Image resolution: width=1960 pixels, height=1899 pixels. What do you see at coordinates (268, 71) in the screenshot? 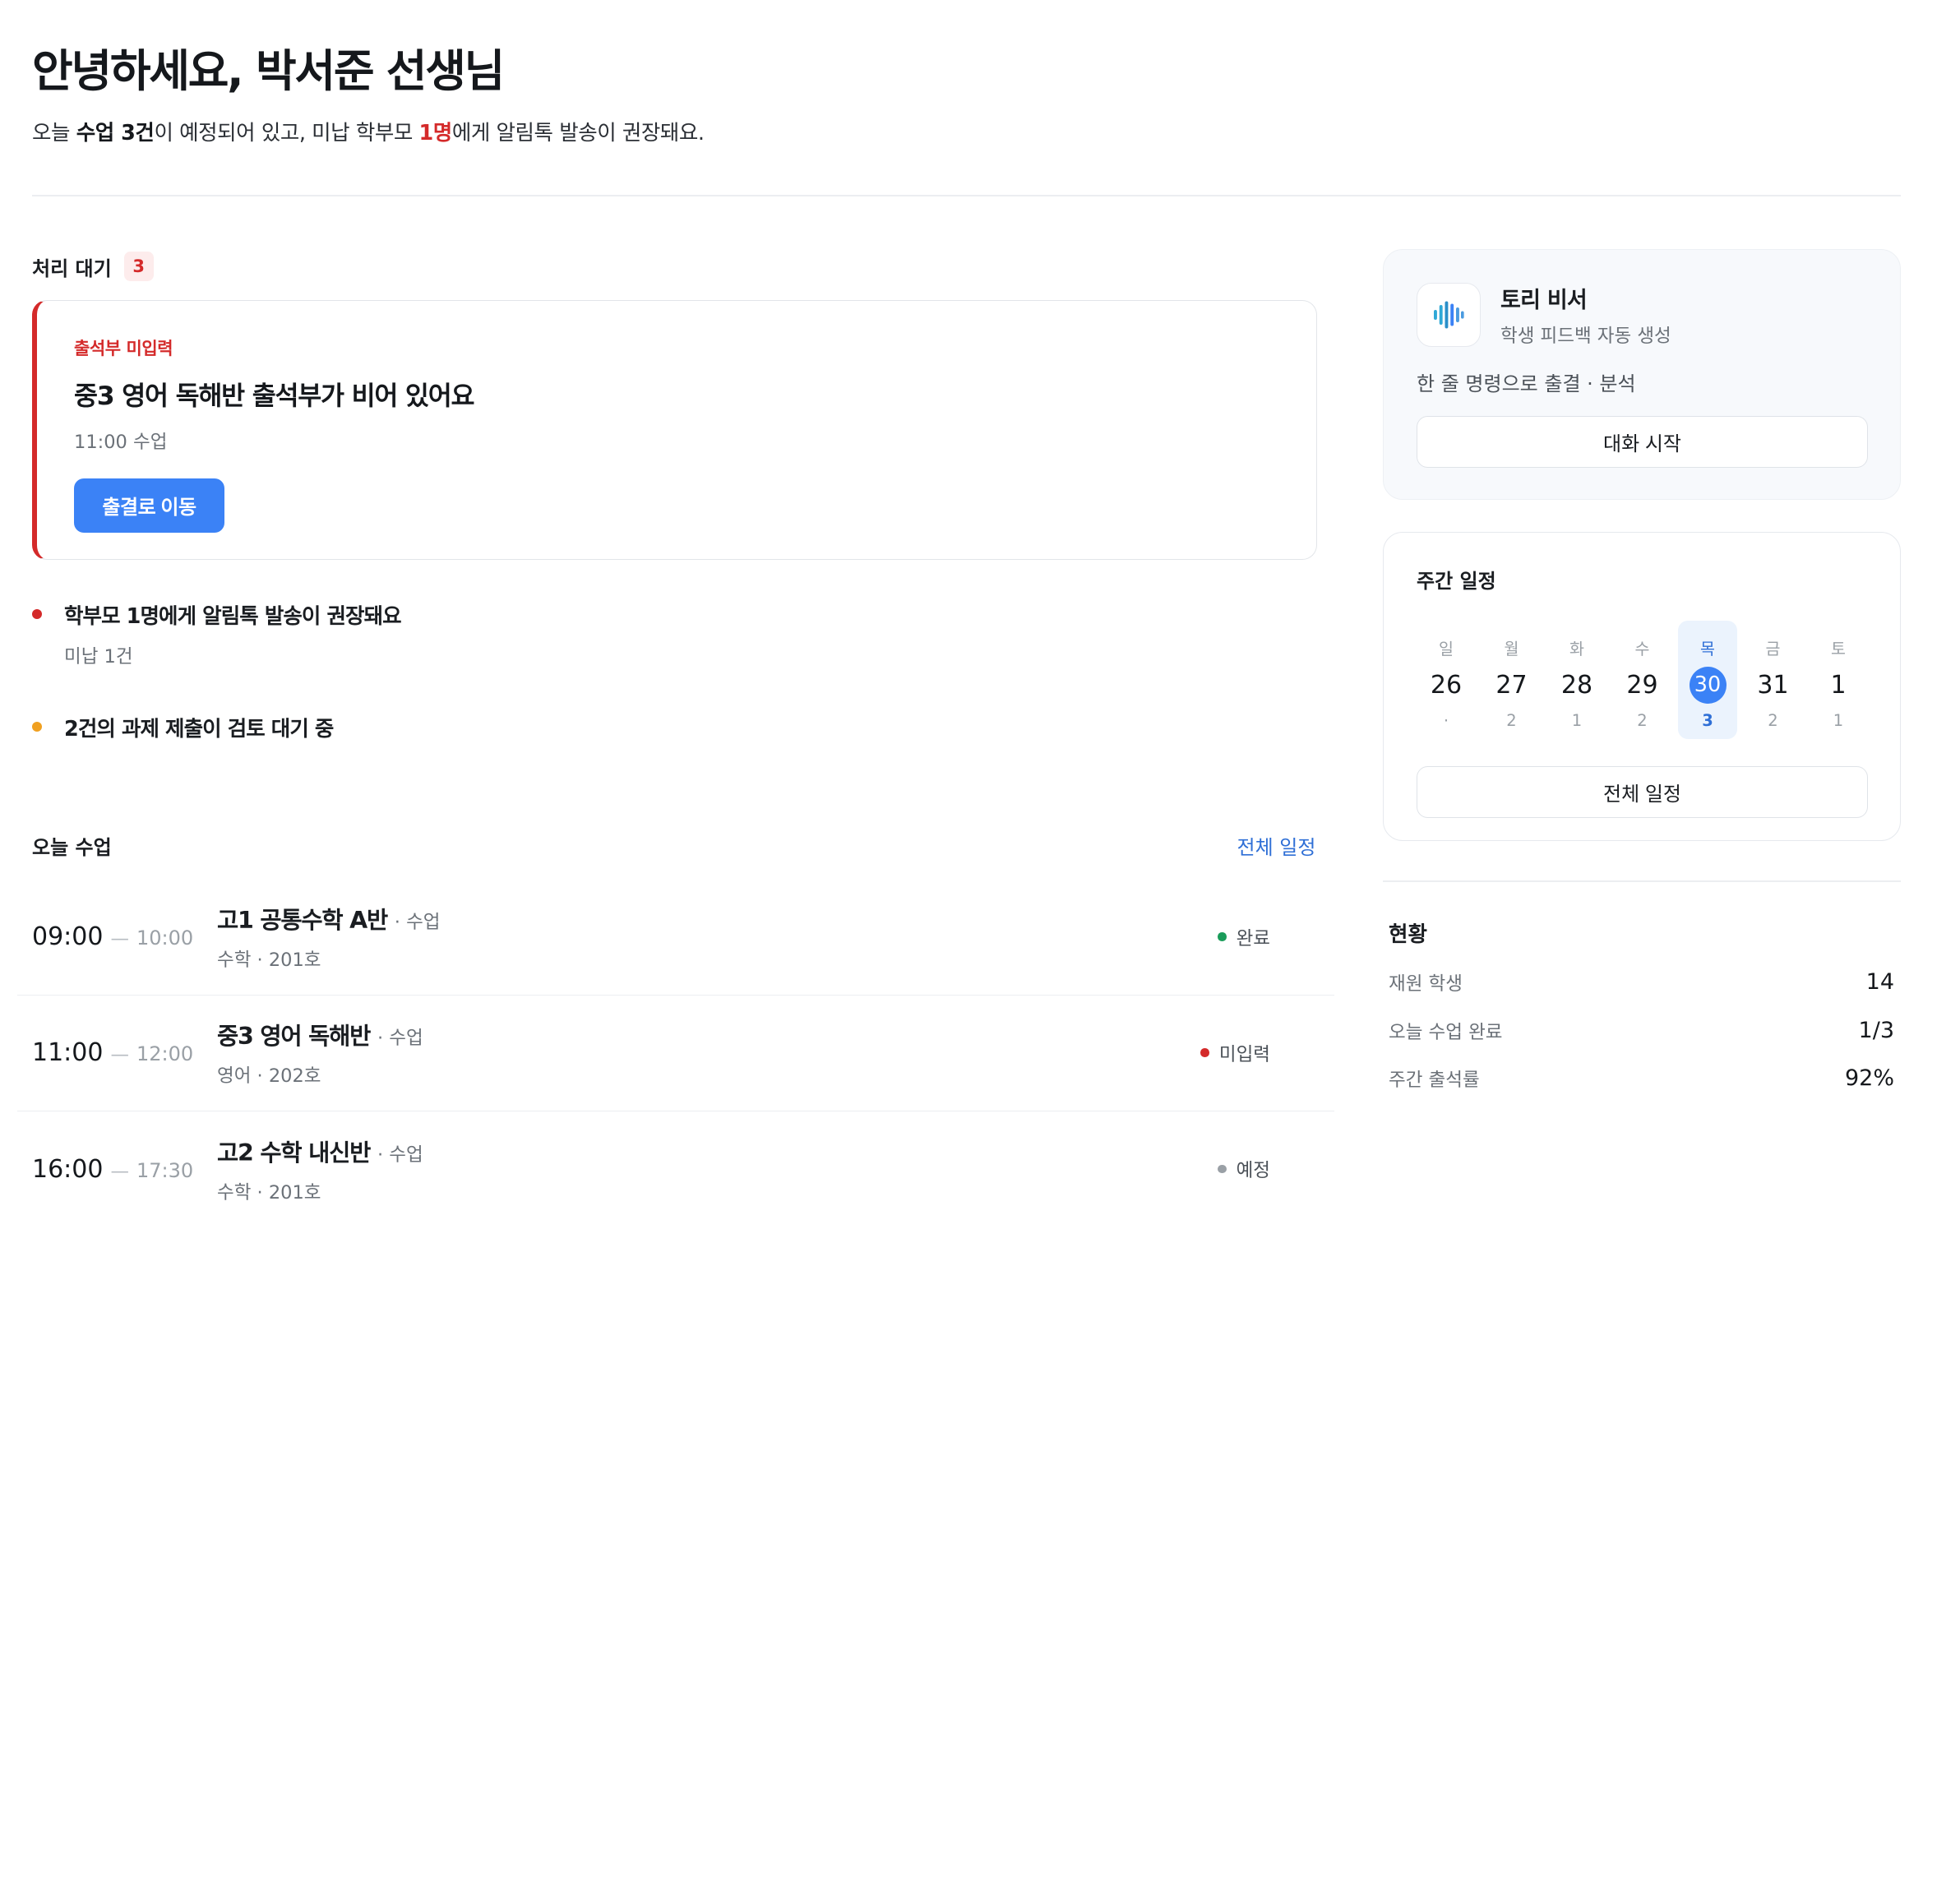
I see `greeting-title: 안녕하세요, 박서준 선생님` at bounding box center [268, 71].